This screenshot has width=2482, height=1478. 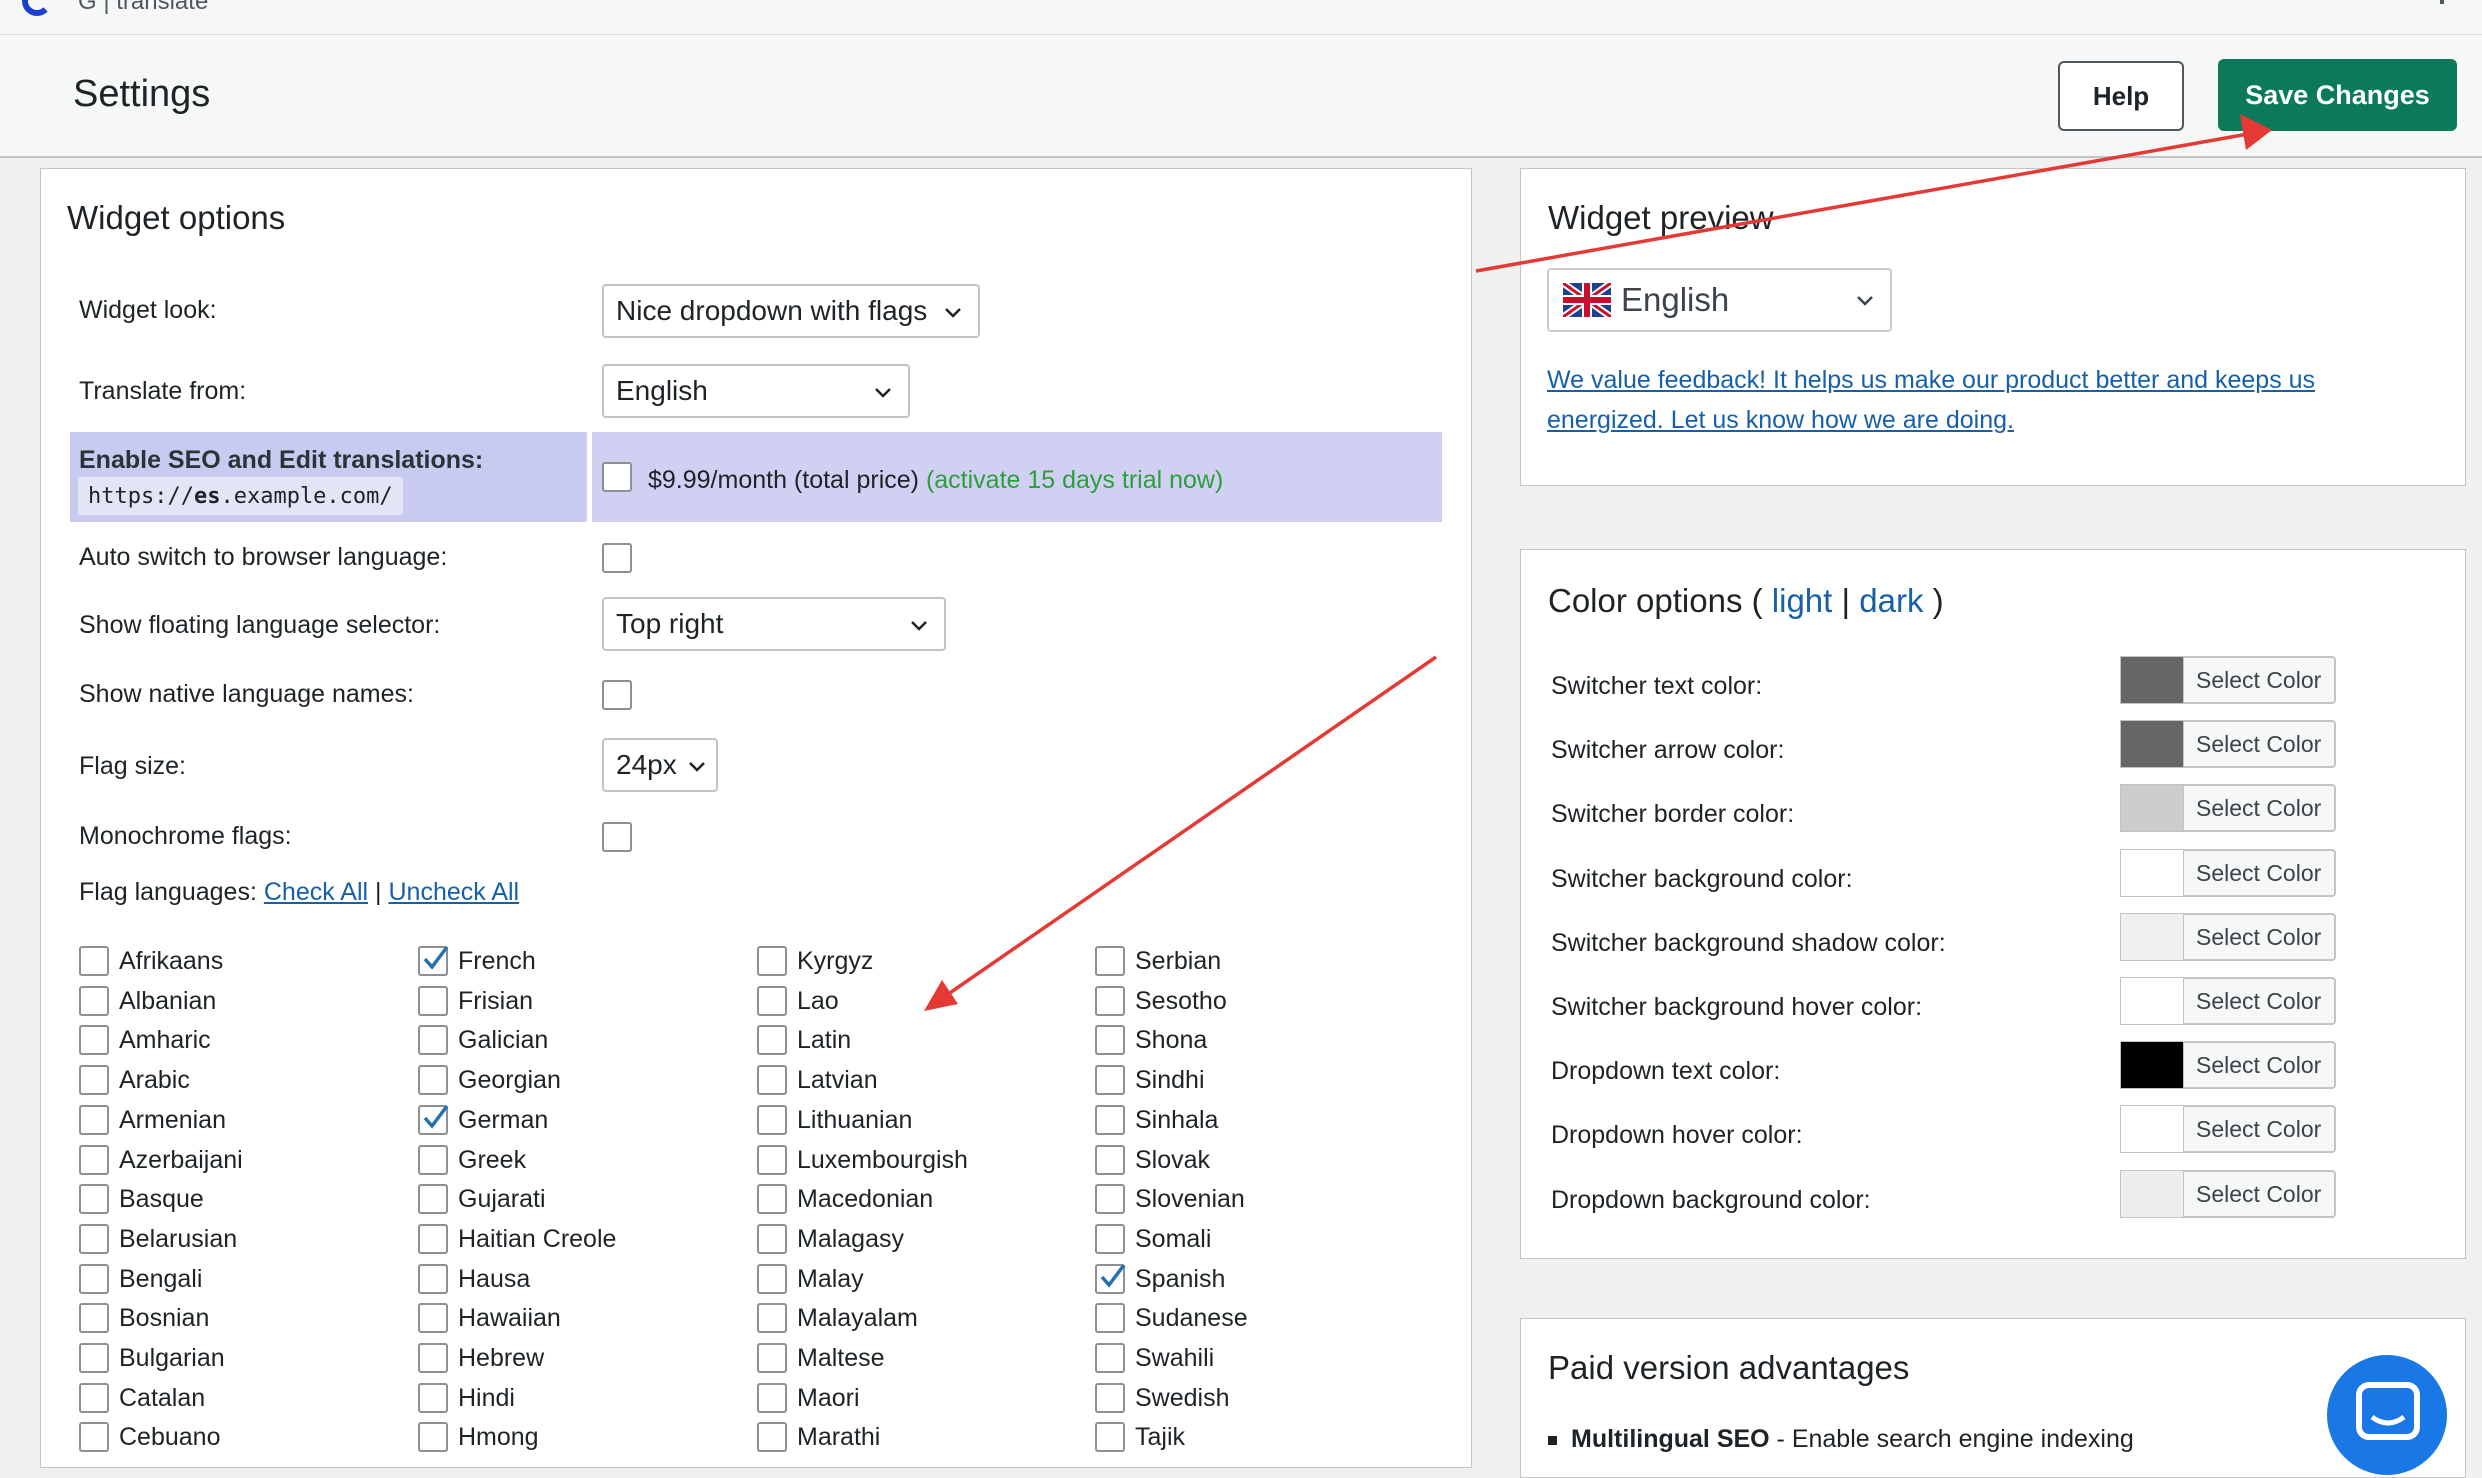 I want to click on language-option: Hausa, so click(x=474, y=1279).